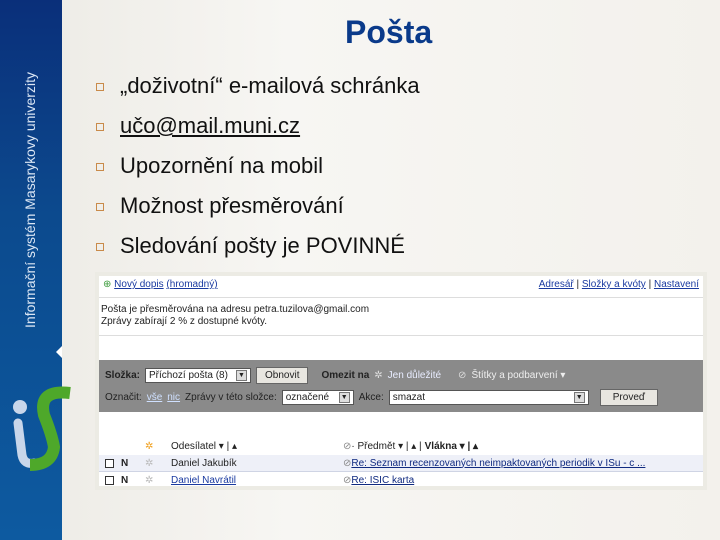 Image resolution: width=720 pixels, height=540 pixels. What do you see at coordinates (282, 375) in the screenshot?
I see `refresh-button: Obnovit` at bounding box center [282, 375].